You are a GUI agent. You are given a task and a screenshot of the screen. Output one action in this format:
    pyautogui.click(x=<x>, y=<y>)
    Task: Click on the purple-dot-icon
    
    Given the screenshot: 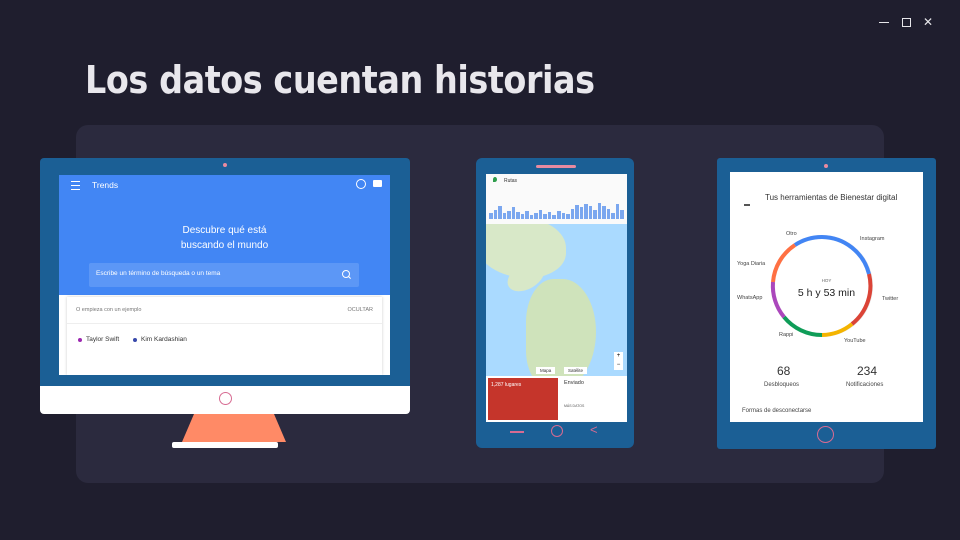 What is the action you would take?
    pyautogui.click(x=80, y=339)
    